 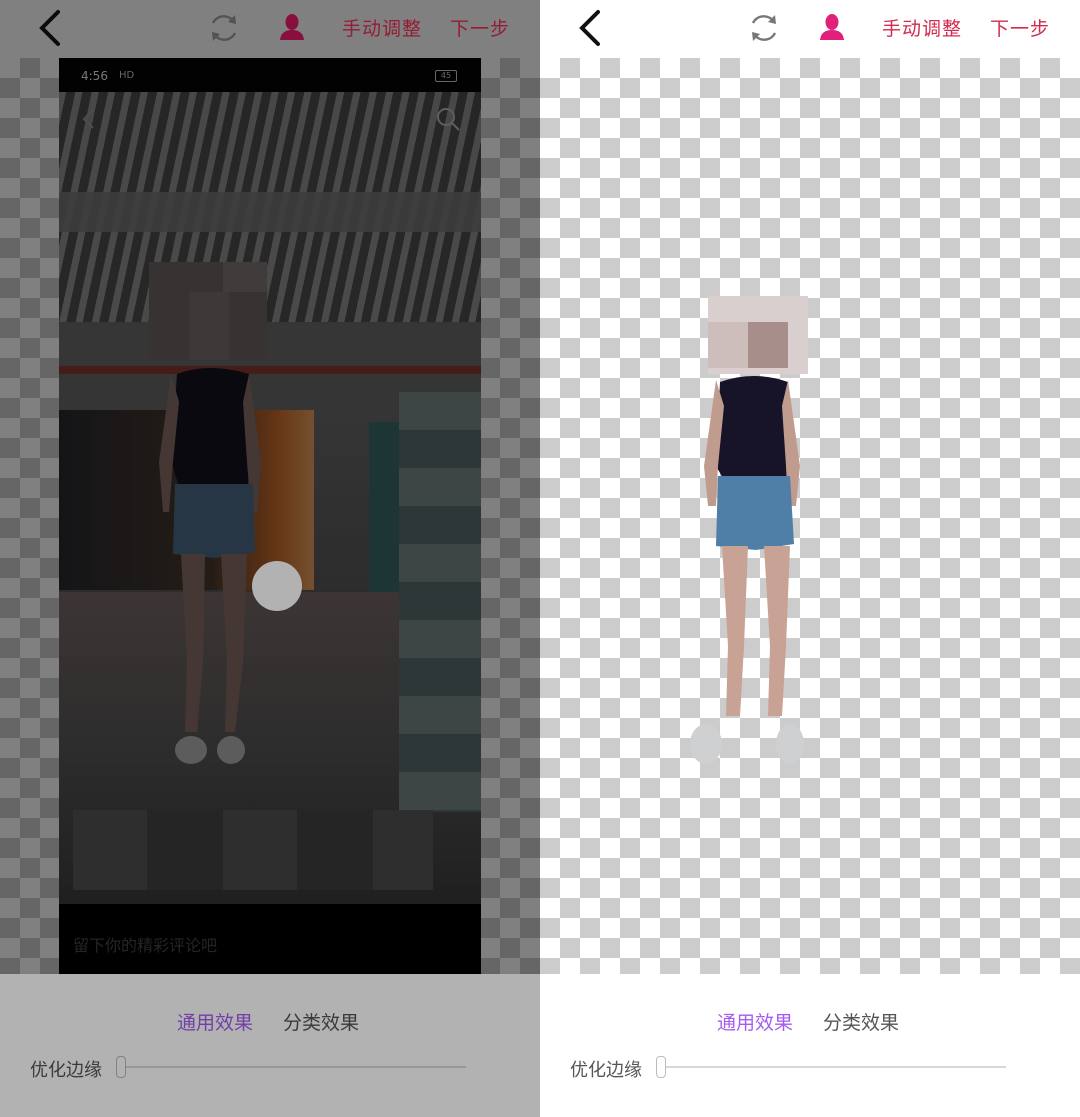 I want to click on status-time: 4:56, so click(x=94, y=76).